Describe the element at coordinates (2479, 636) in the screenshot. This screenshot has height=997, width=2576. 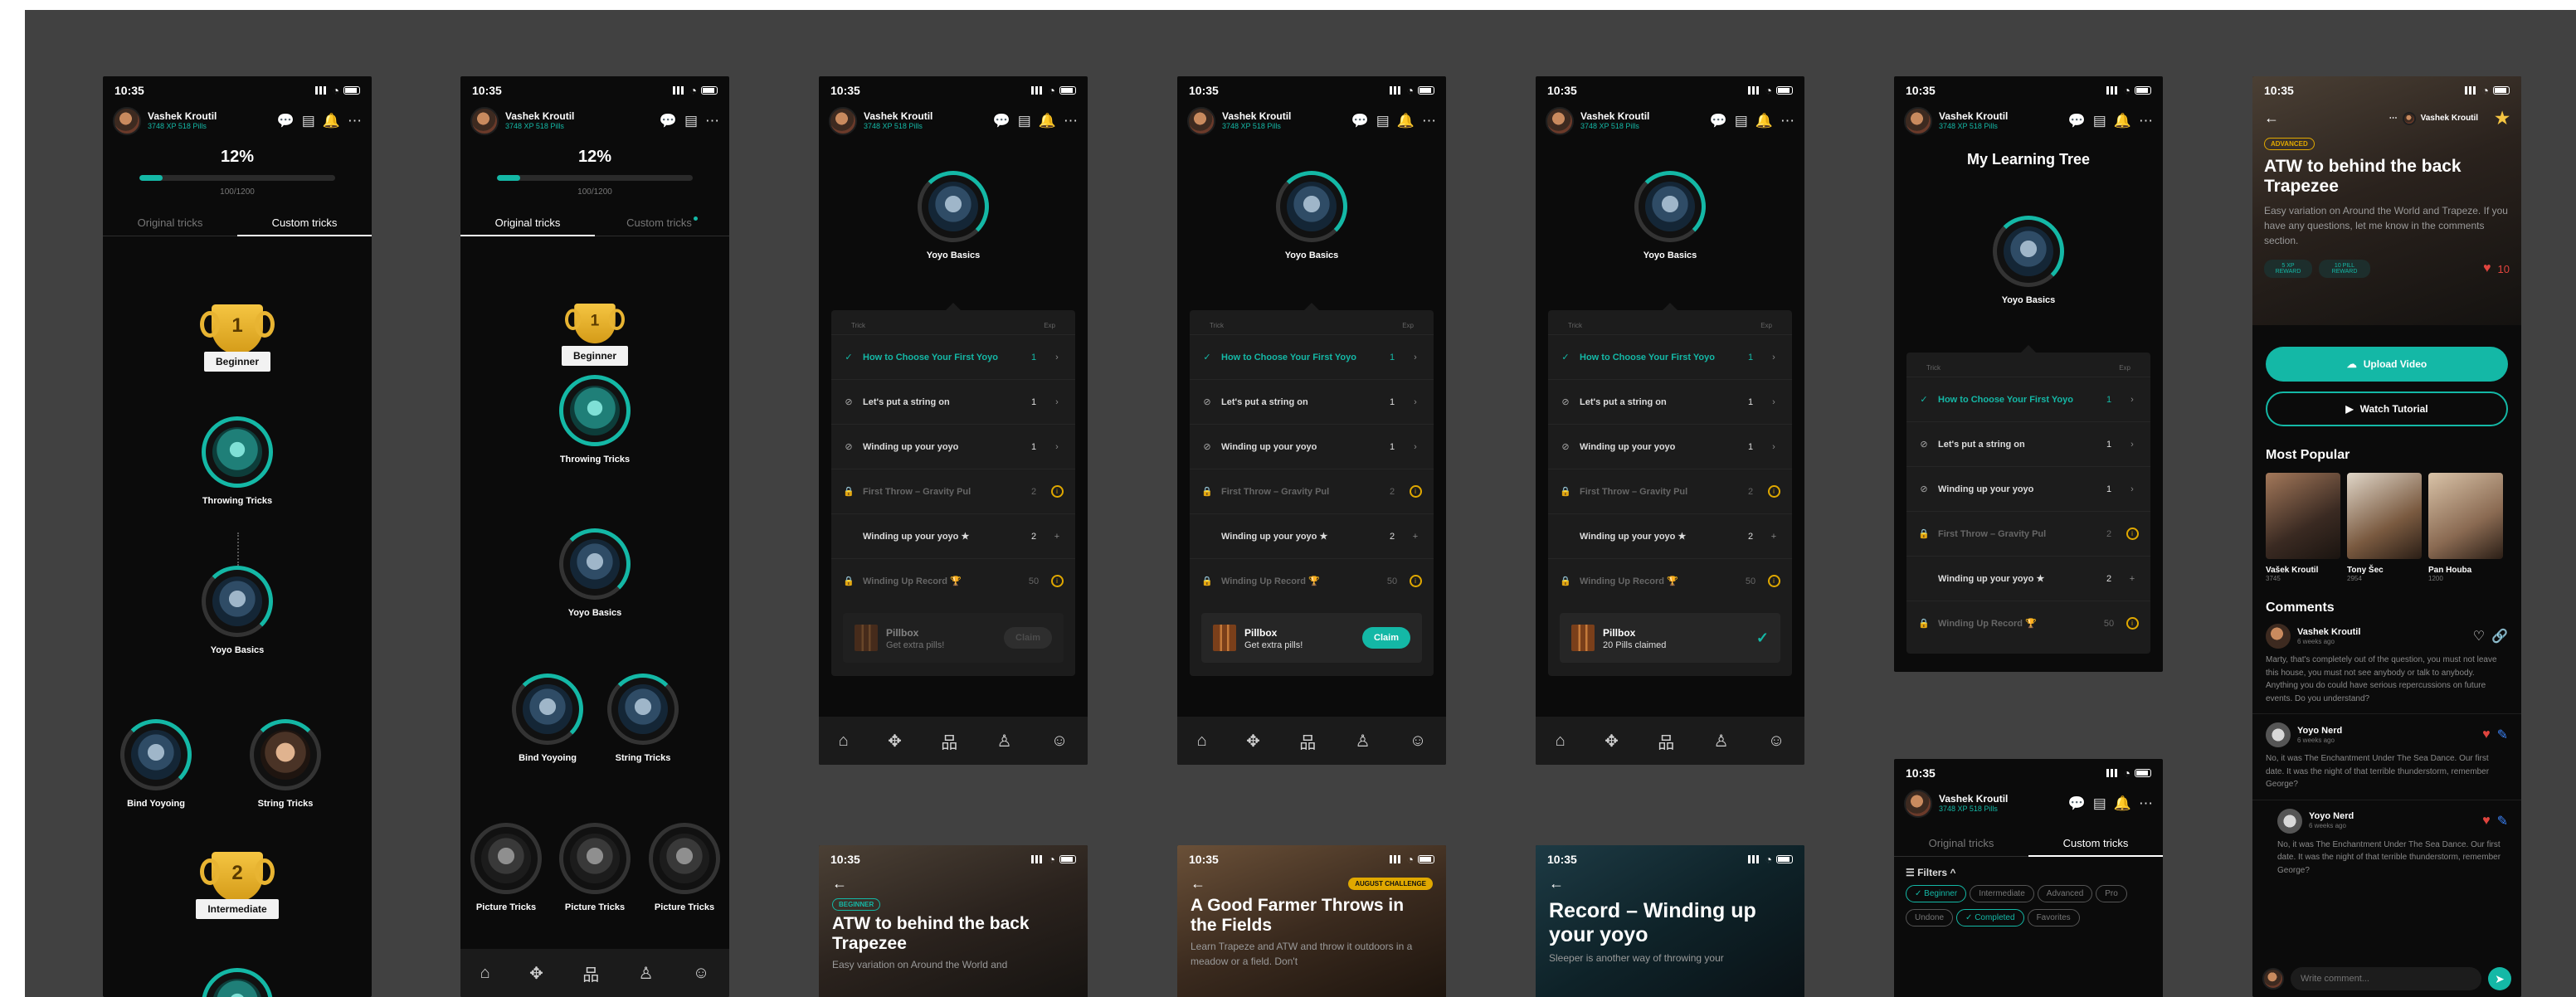
I see `heart-outline-icon: ♡` at that location.